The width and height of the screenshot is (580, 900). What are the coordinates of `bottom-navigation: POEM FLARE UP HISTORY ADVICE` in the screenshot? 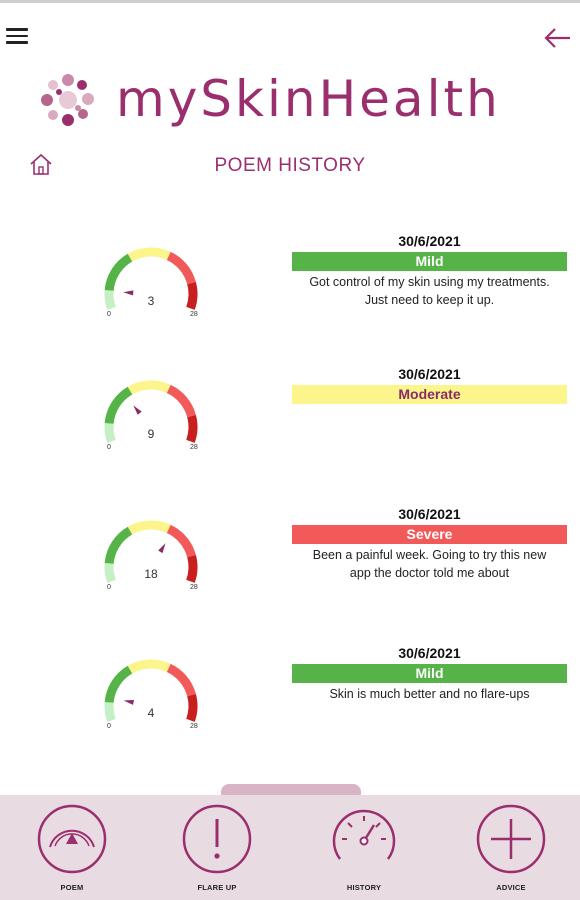 It's located at (290, 847).